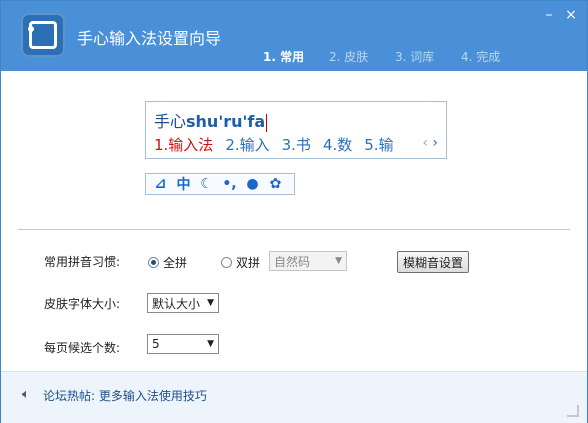 This screenshot has width=588, height=423. I want to click on footer-bar: 🔈︎ 论坛热帖: 更多输入法使用技巧, so click(294, 397).